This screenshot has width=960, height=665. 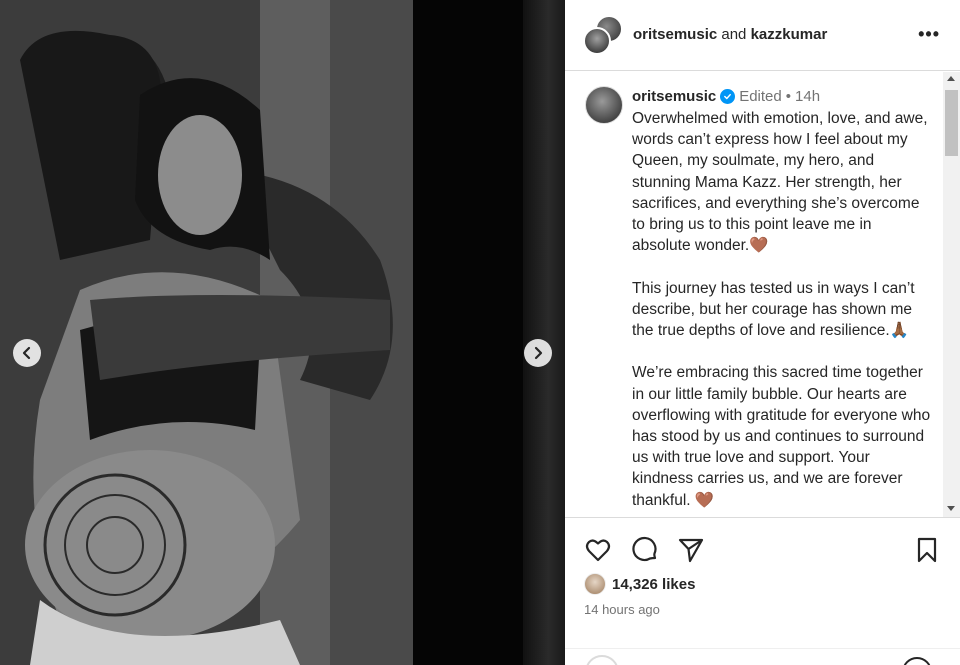 I want to click on caption-username: oritsemusic, so click(x=674, y=96).